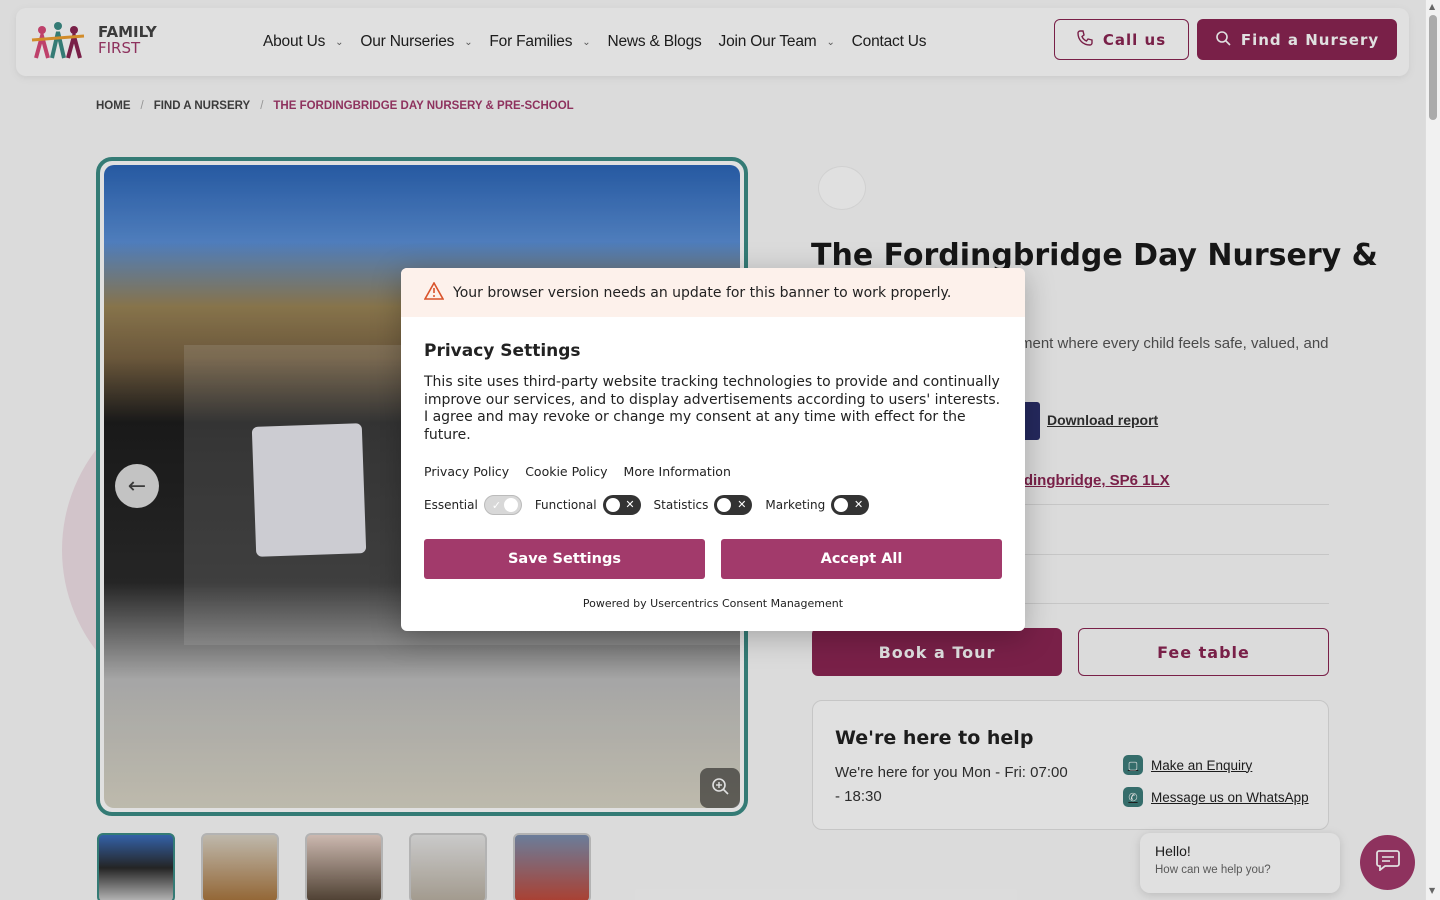 The width and height of the screenshot is (1440, 900). I want to click on accept-all-button: Accept All, so click(861, 559).